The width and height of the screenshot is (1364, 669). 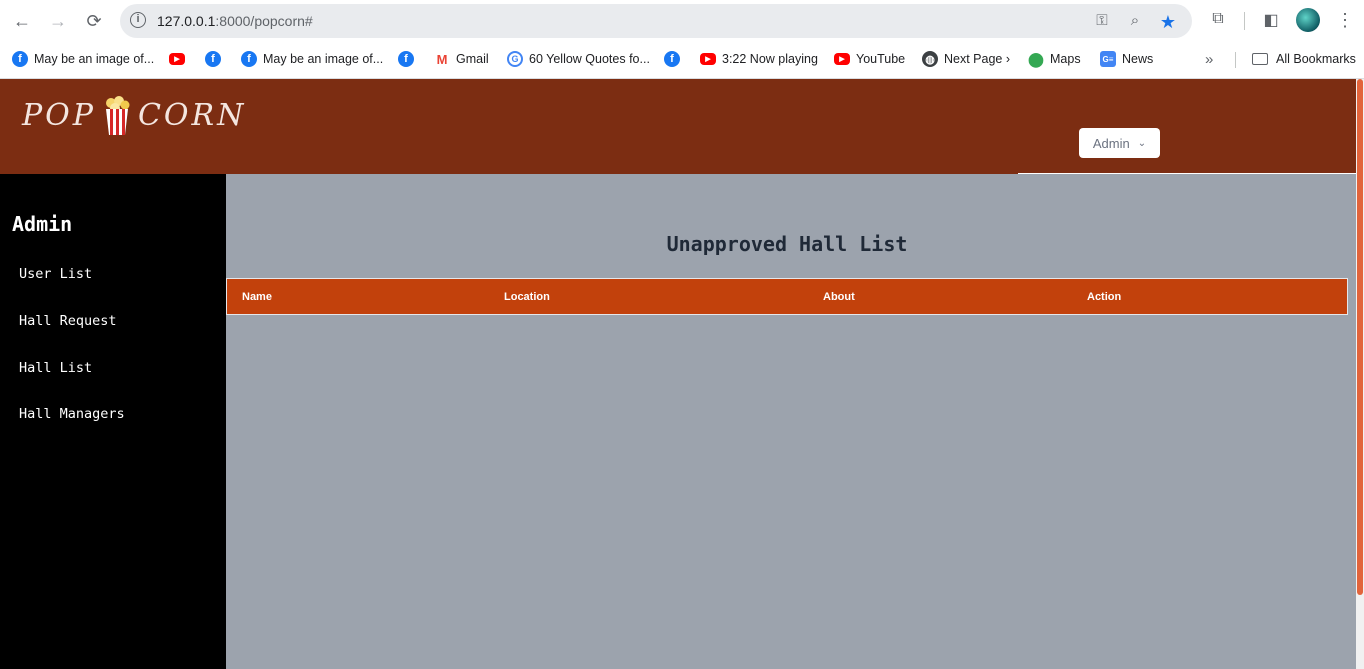 I want to click on globe-icon: ◍, so click(x=930, y=59).